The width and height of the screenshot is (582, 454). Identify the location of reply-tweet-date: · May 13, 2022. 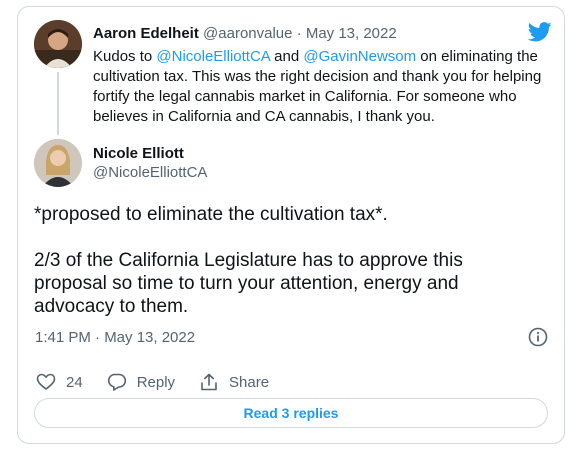
(347, 33).